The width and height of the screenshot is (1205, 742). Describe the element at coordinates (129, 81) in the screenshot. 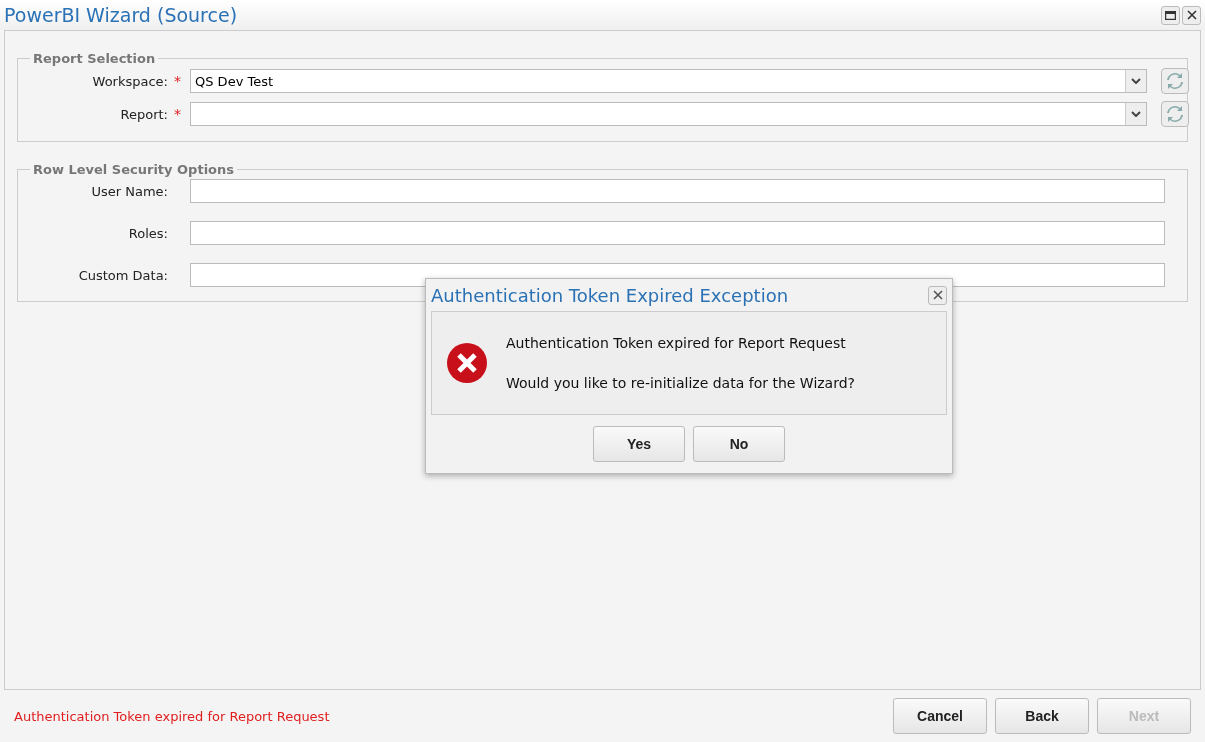

I see `field-label: Workspace:` at that location.